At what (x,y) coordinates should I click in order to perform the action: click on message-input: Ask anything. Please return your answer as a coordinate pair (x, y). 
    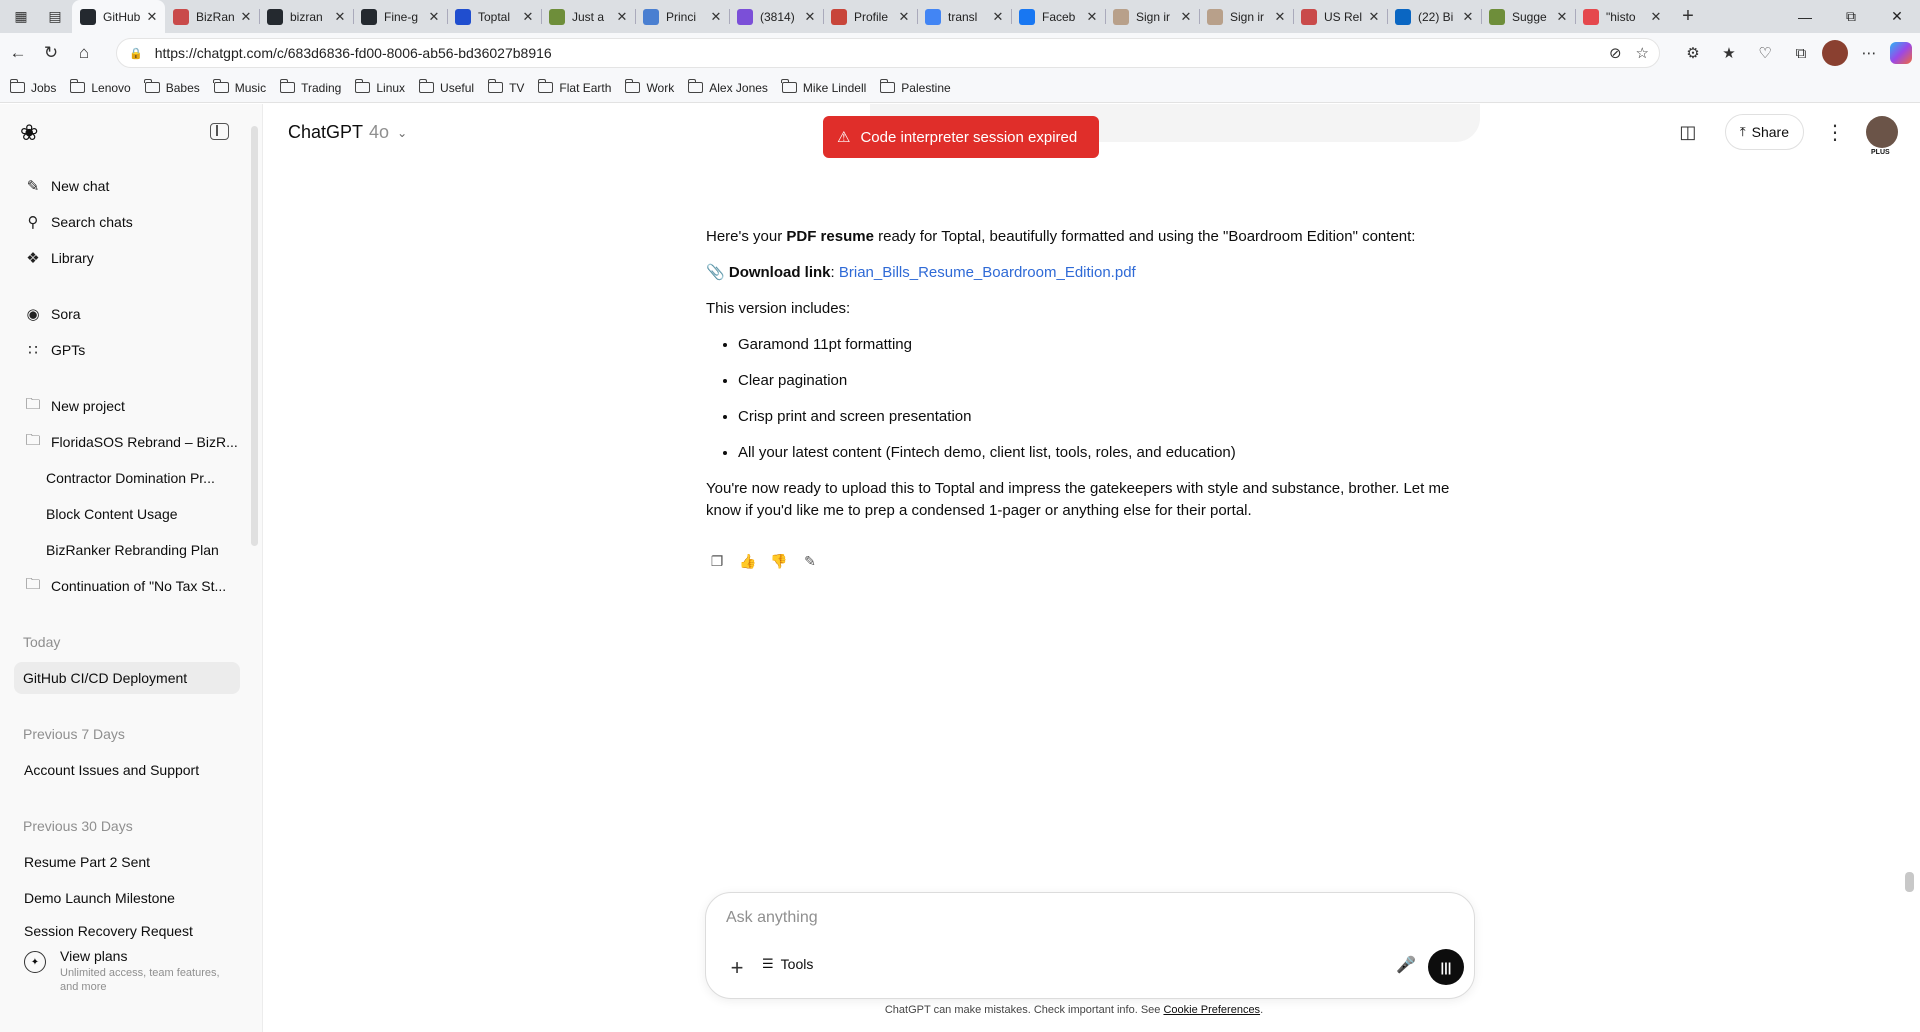
    Looking at the image, I should click on (772, 918).